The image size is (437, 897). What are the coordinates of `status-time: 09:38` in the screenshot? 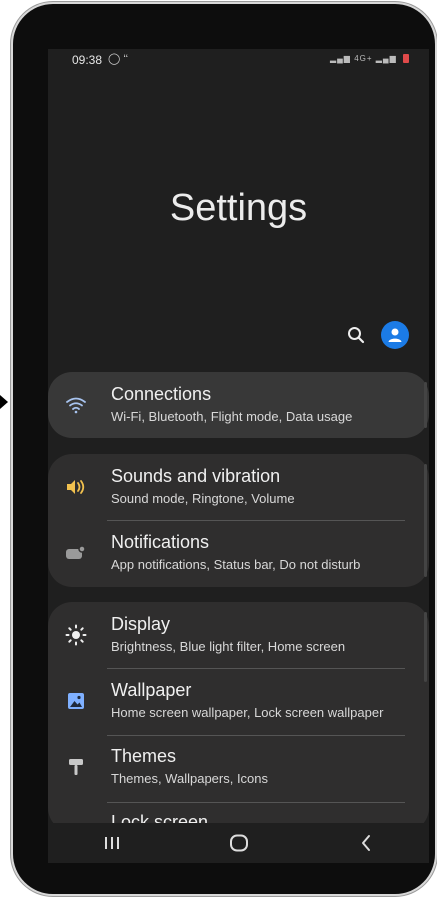 It's located at (87, 60).